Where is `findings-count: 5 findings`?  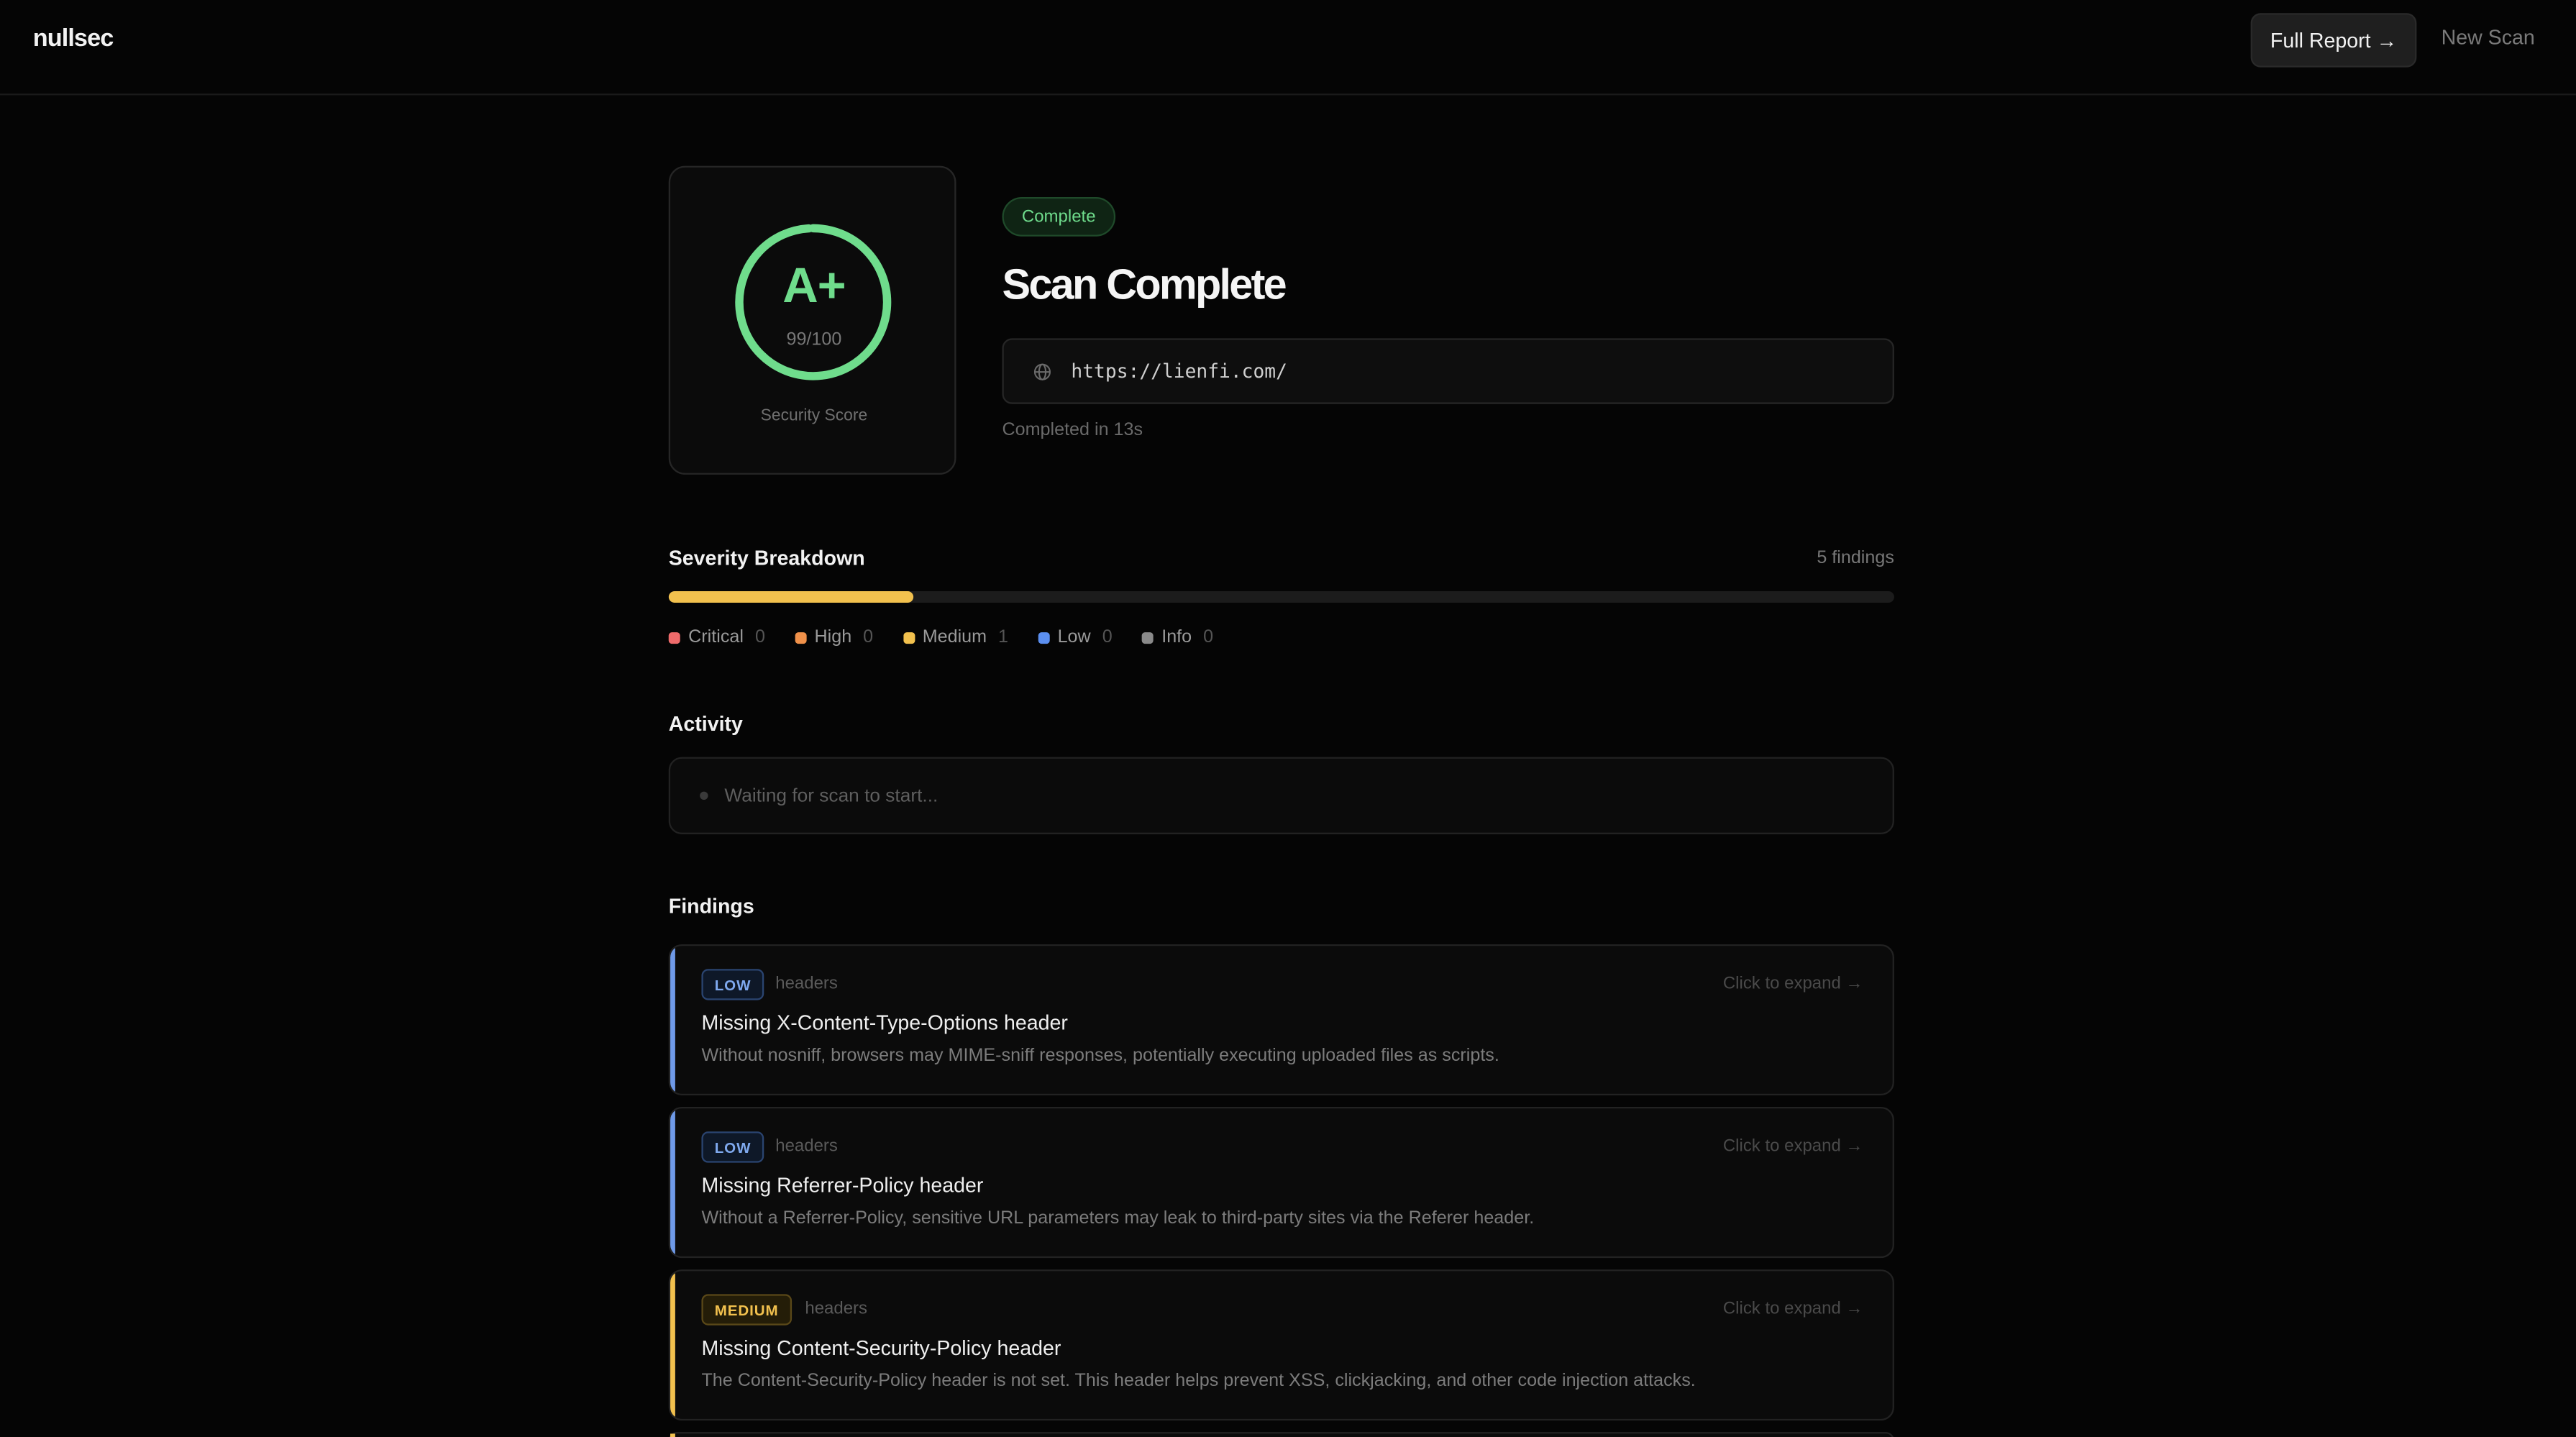
findings-count: 5 findings is located at coordinates (1855, 558).